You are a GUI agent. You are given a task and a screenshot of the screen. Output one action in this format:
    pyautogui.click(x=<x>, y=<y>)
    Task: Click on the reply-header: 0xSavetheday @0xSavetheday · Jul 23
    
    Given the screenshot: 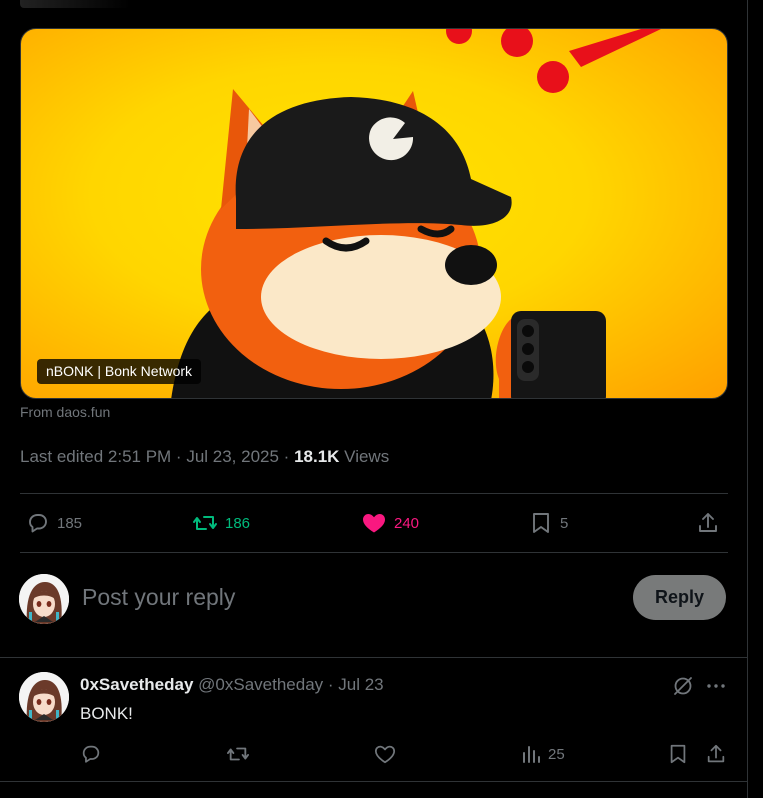 What is the action you would take?
    pyautogui.click(x=232, y=685)
    